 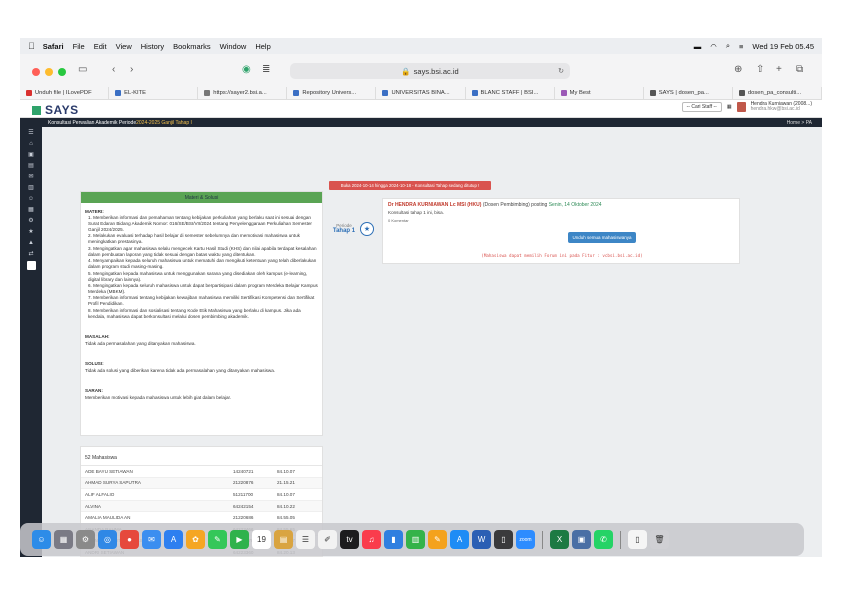 What do you see at coordinates (434, 205) in the screenshot?
I see `post-author: Dr HENDRA KURNIAWAN Lc MSI (HKU)` at bounding box center [434, 205].